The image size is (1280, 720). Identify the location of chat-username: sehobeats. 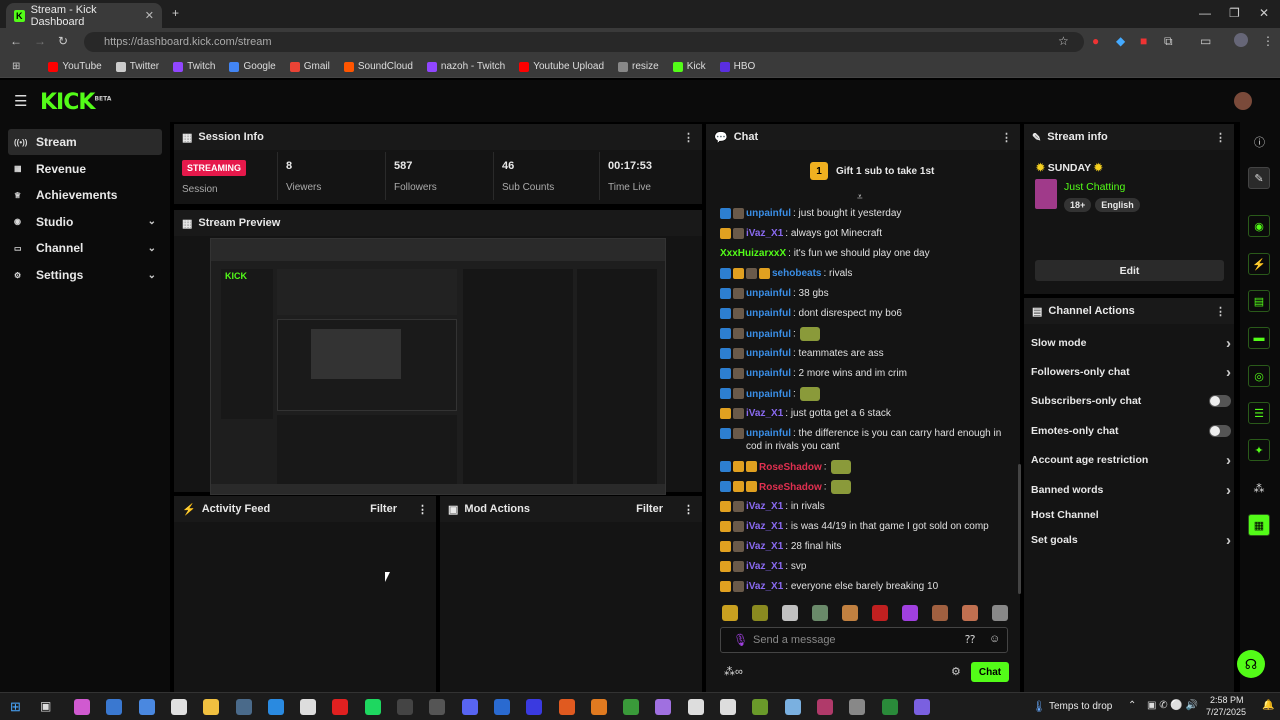
(796, 273).